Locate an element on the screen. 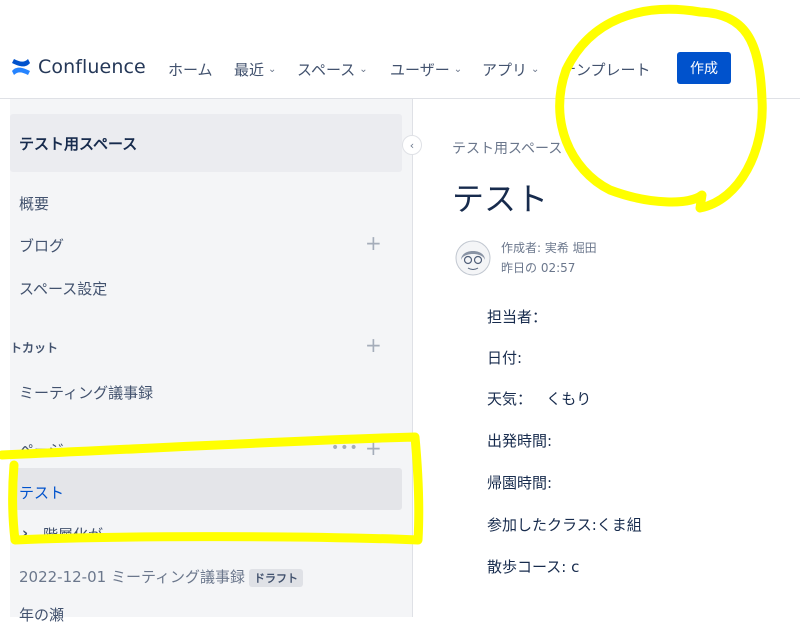 The image size is (800, 625). nav-spaces: スペース ⌄ is located at coordinates (332, 69).